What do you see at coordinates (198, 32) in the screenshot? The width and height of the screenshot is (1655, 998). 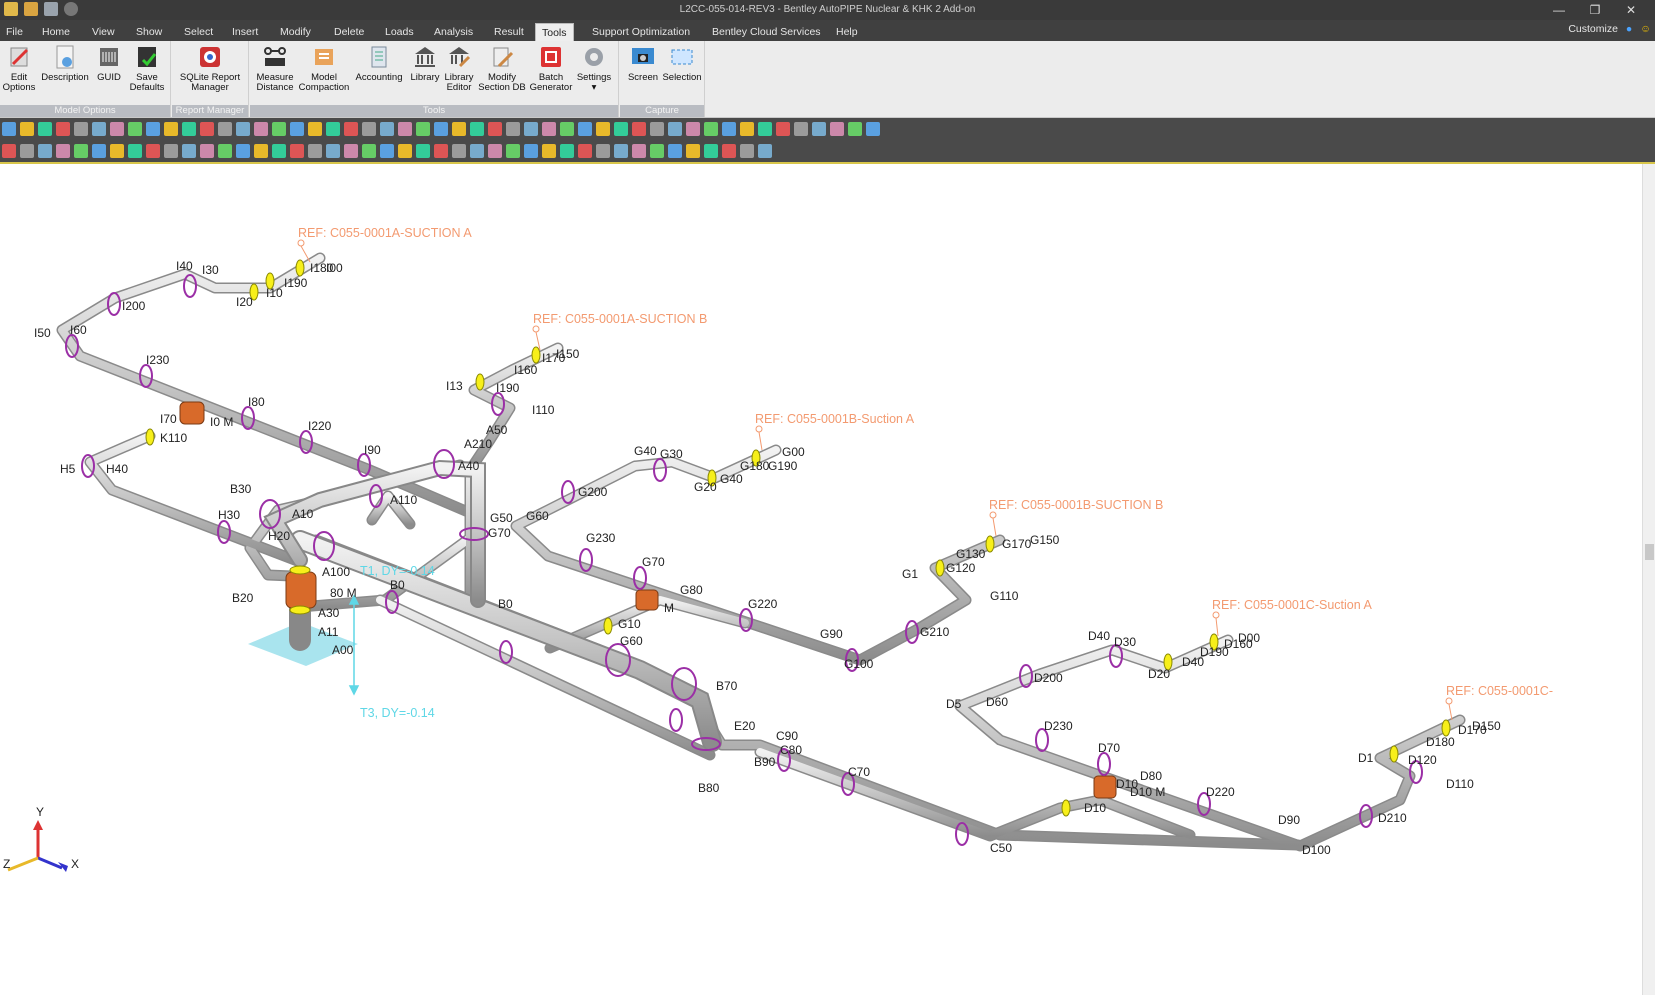 I see `tab-select: Select` at bounding box center [198, 32].